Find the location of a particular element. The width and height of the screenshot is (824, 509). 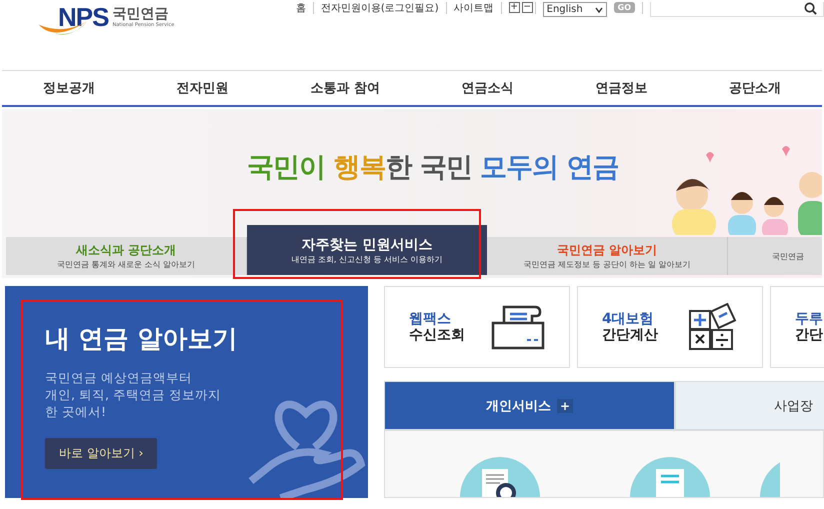

nav-menu-item: 소통과 참여 is located at coordinates (345, 88).